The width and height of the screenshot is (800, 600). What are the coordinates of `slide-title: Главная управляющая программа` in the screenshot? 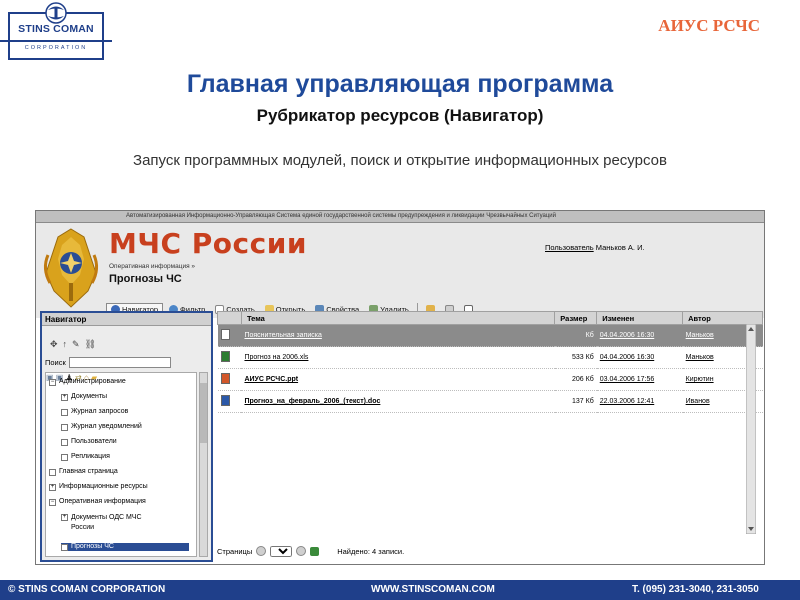 It's located at (400, 84).